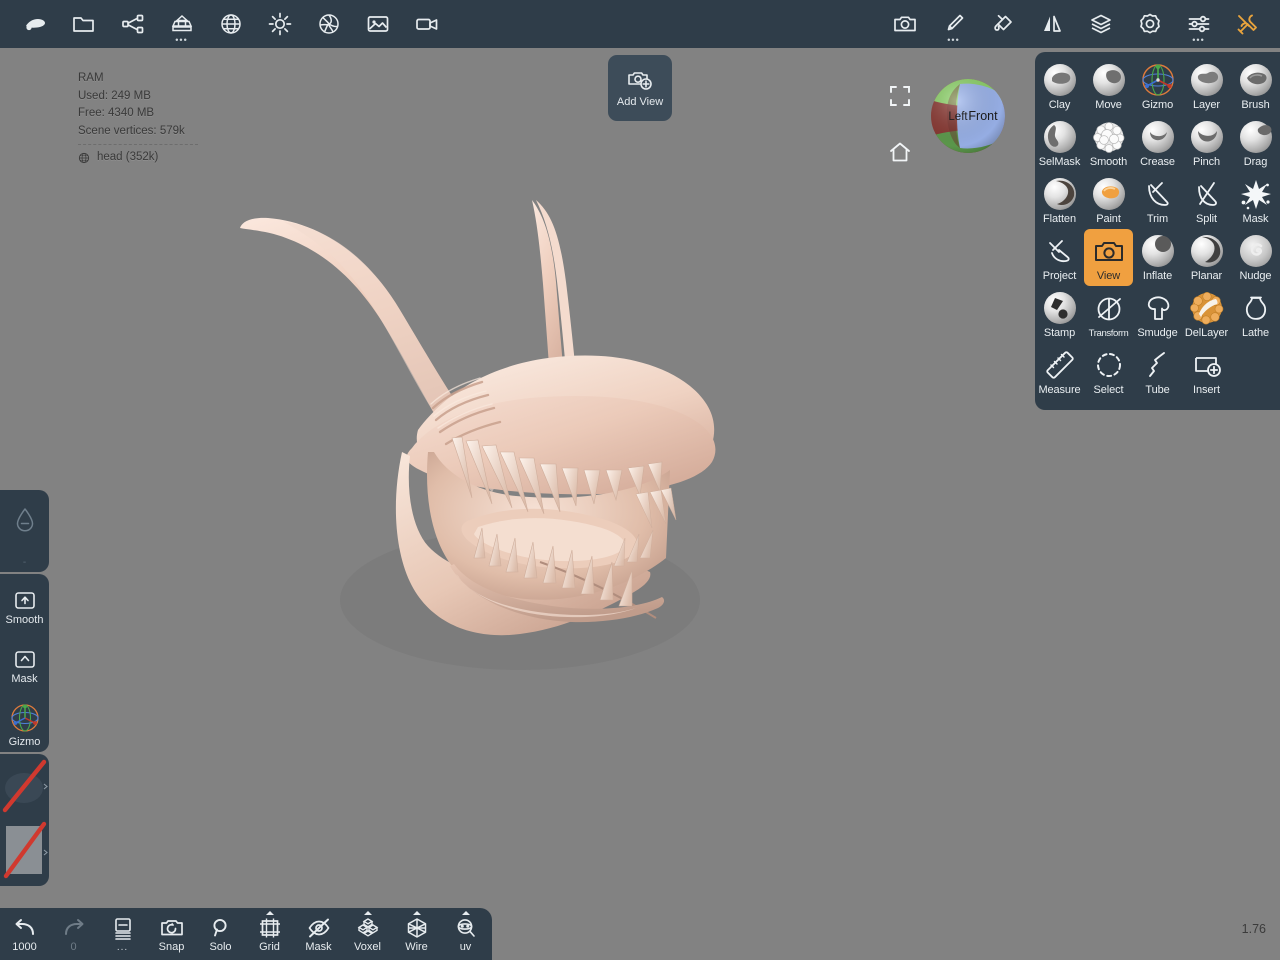  I want to click on sphere-crease-icon, so click(1157, 137).